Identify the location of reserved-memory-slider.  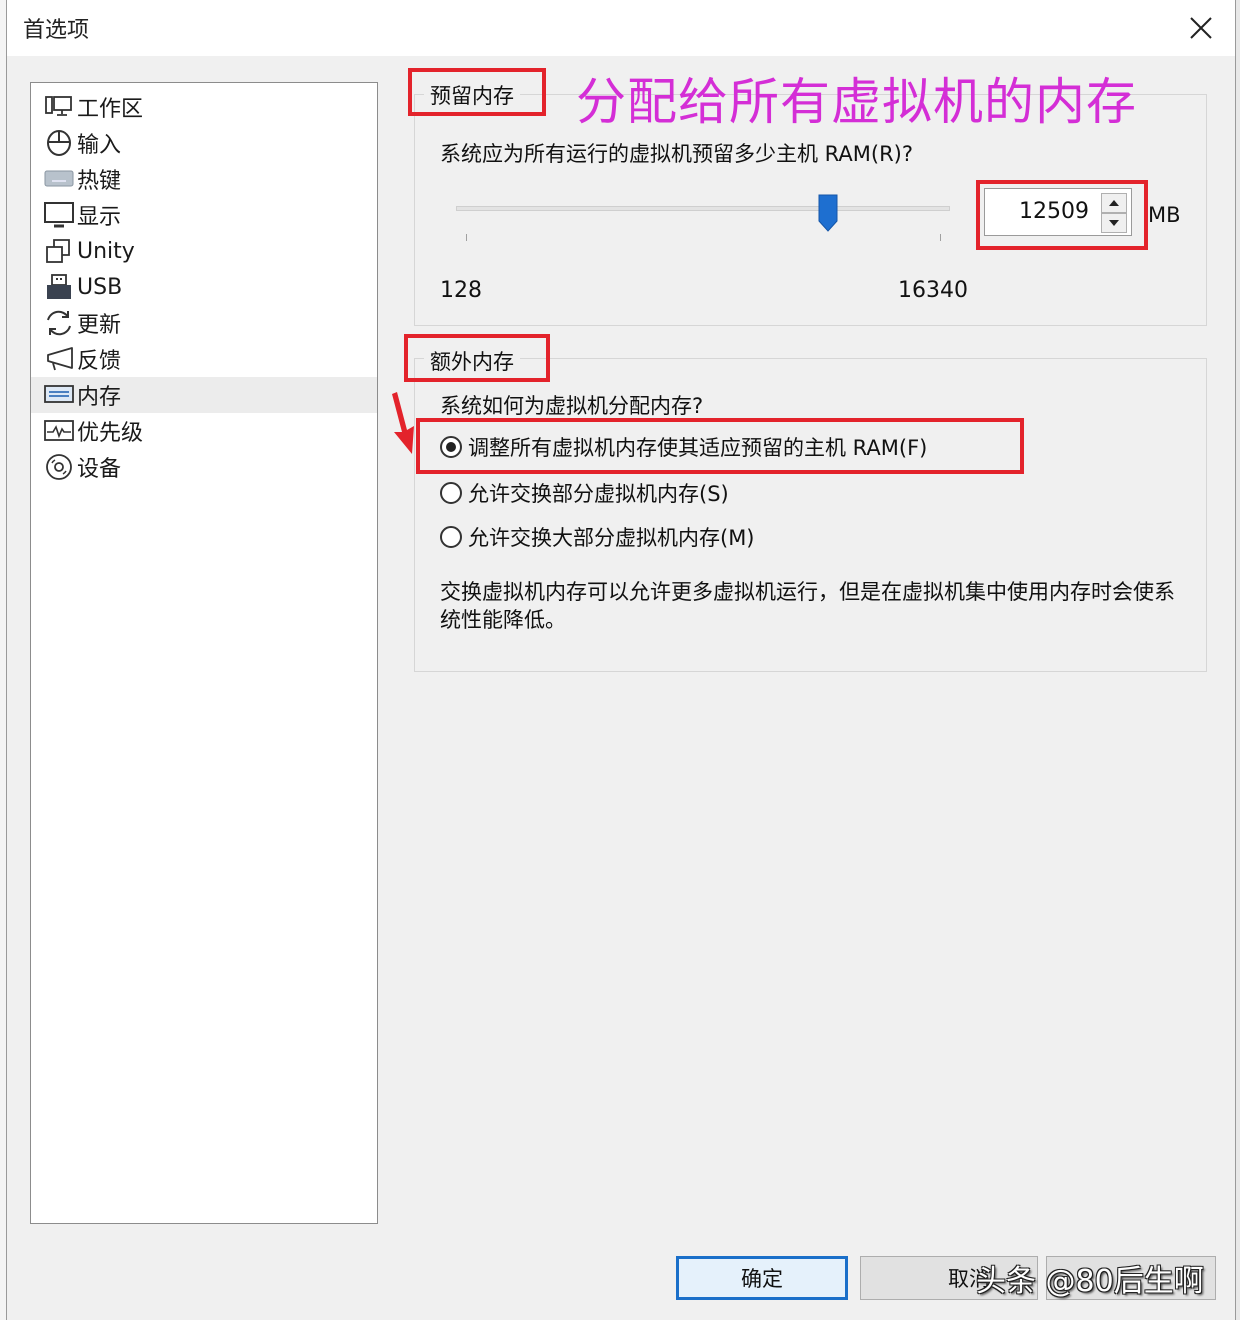
(703, 208).